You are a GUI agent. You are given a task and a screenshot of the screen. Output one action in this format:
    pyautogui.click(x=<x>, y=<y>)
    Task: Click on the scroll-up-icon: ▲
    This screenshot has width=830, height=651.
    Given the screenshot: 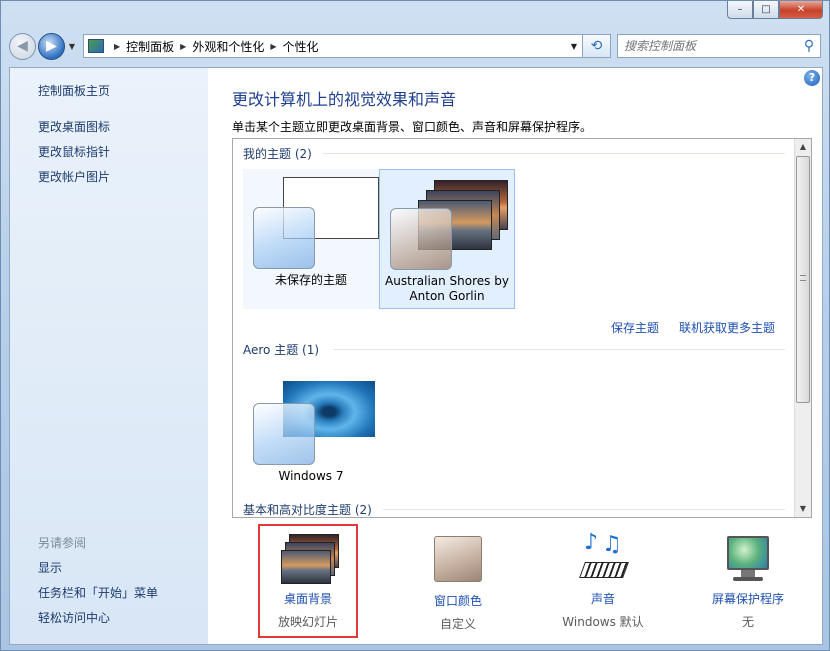 What is the action you would take?
    pyautogui.click(x=803, y=147)
    